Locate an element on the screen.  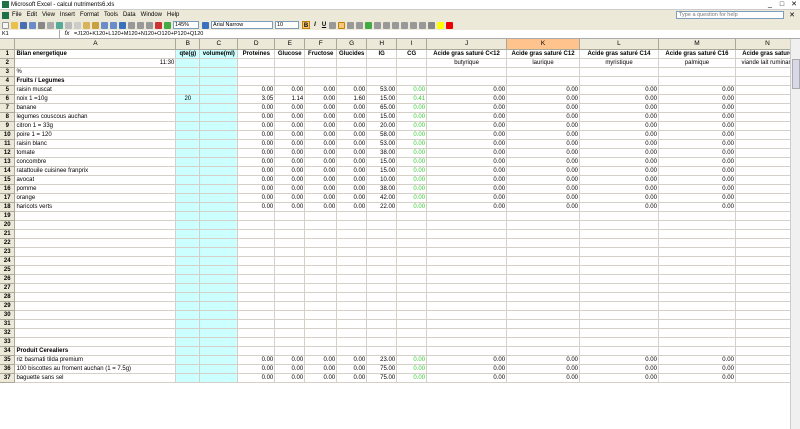
cell: qte(g) is located at coordinates (188, 54).